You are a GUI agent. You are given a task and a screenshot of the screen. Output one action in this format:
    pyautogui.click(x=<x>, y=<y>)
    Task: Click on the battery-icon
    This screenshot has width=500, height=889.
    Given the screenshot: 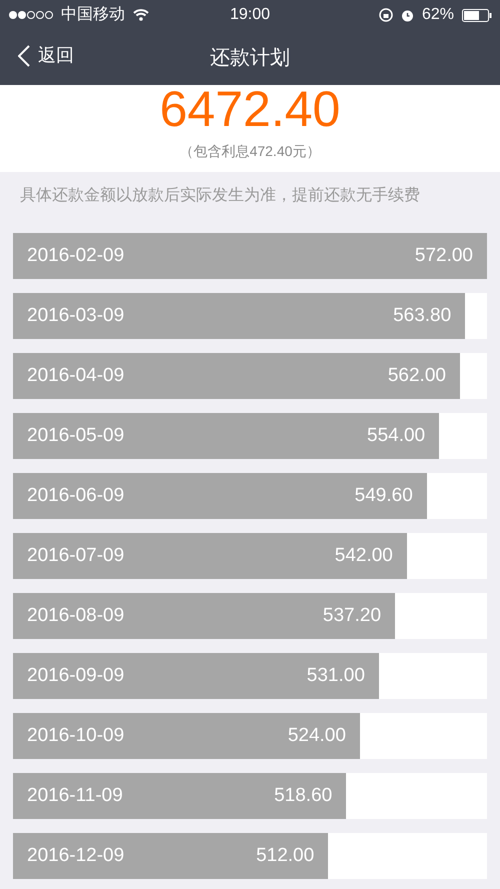 What is the action you would take?
    pyautogui.click(x=477, y=15)
    